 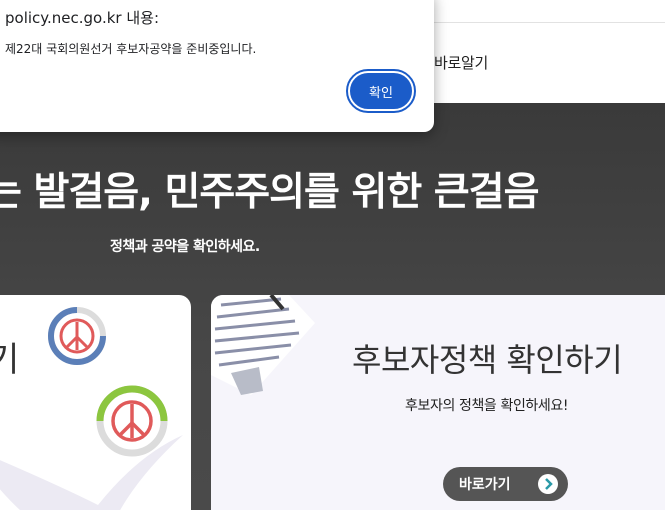 I want to click on nav-item-about: 바로알기, so click(x=461, y=62).